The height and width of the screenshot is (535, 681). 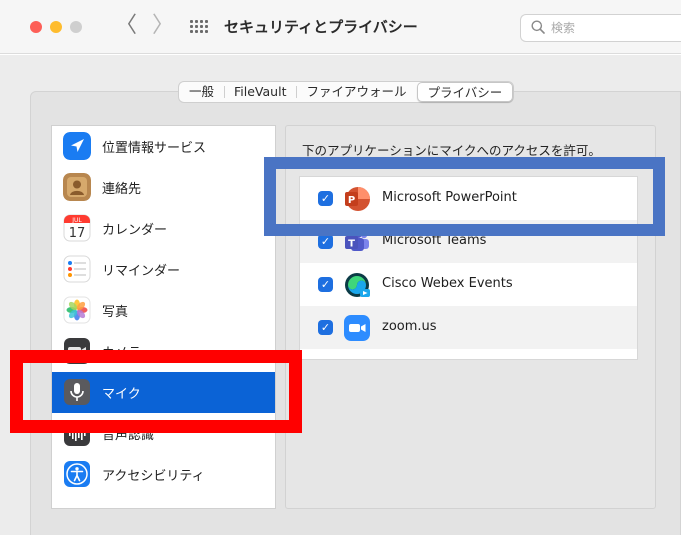 What do you see at coordinates (611, 28) in the screenshot?
I see `search-input` at bounding box center [611, 28].